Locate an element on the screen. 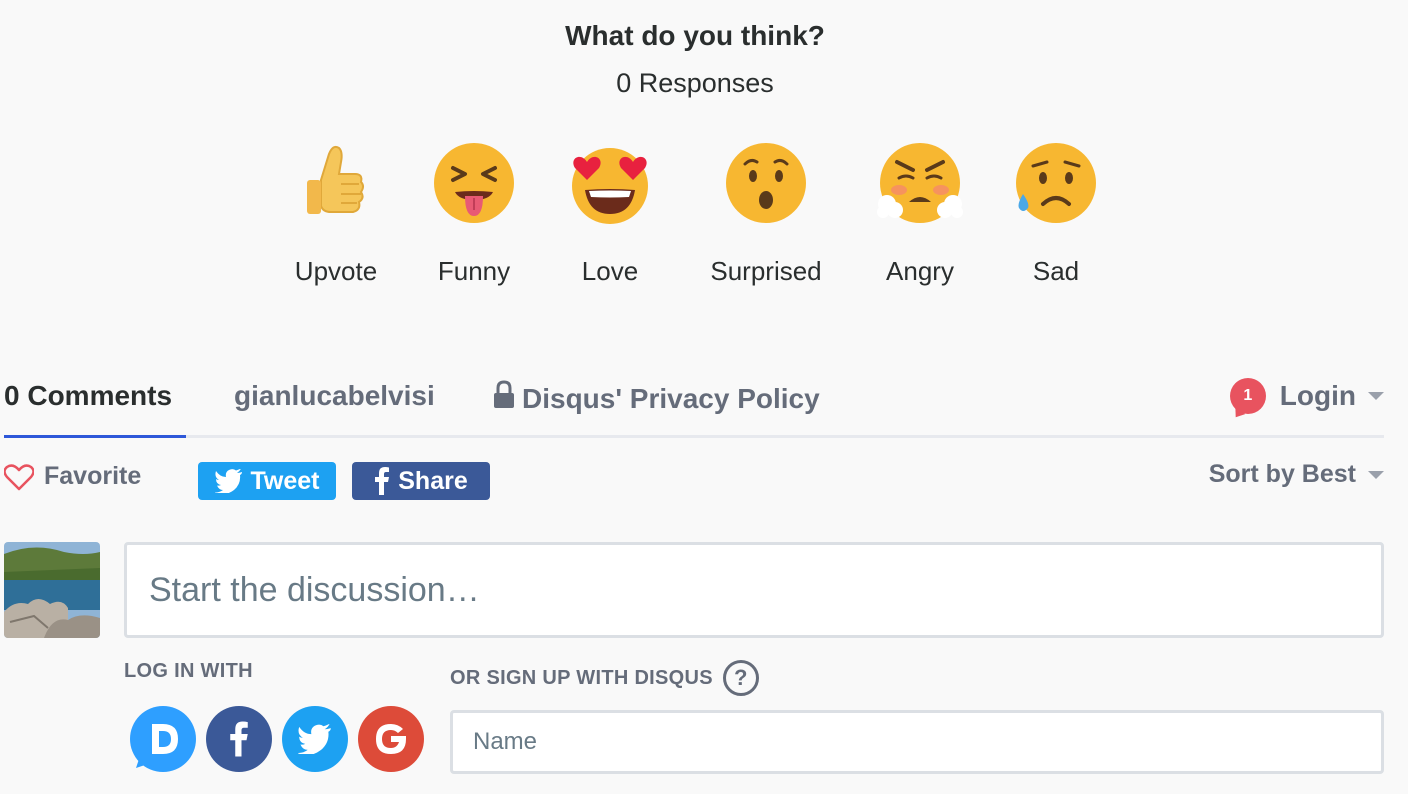 The image size is (1408, 794). reaction-angry: Angry is located at coordinates (920, 213).